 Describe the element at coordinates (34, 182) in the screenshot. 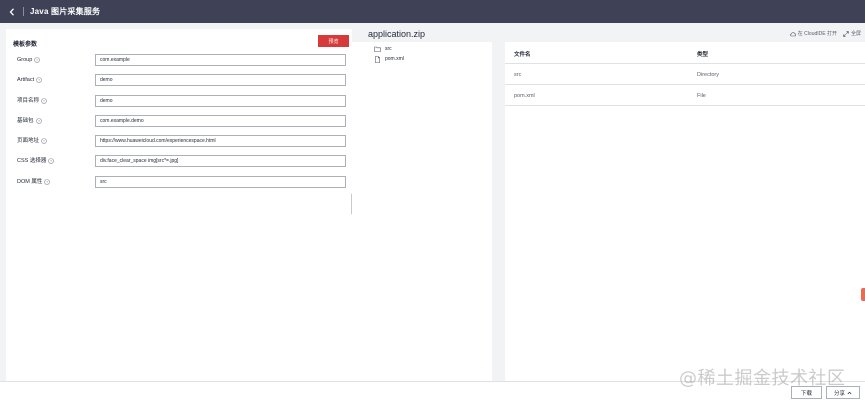

I see `field-label-dom-attribute: DOM 属性 ?` at that location.